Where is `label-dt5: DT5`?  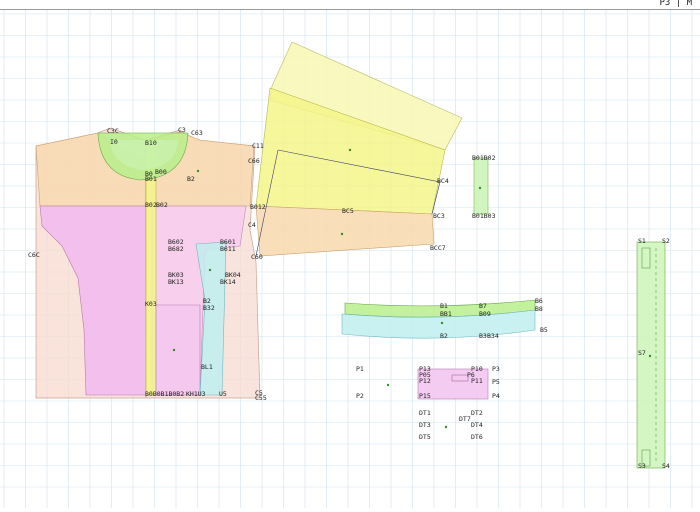 label-dt5: DT5 is located at coordinates (425, 437).